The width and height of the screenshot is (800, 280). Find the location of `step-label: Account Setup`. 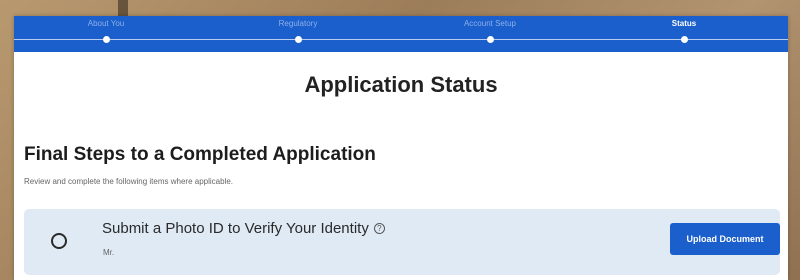

step-label: Account Setup is located at coordinates (490, 23).